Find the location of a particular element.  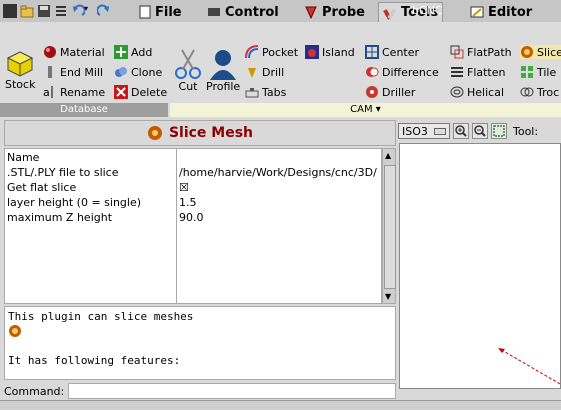

end-mill-label: End Mill is located at coordinates (82, 72).